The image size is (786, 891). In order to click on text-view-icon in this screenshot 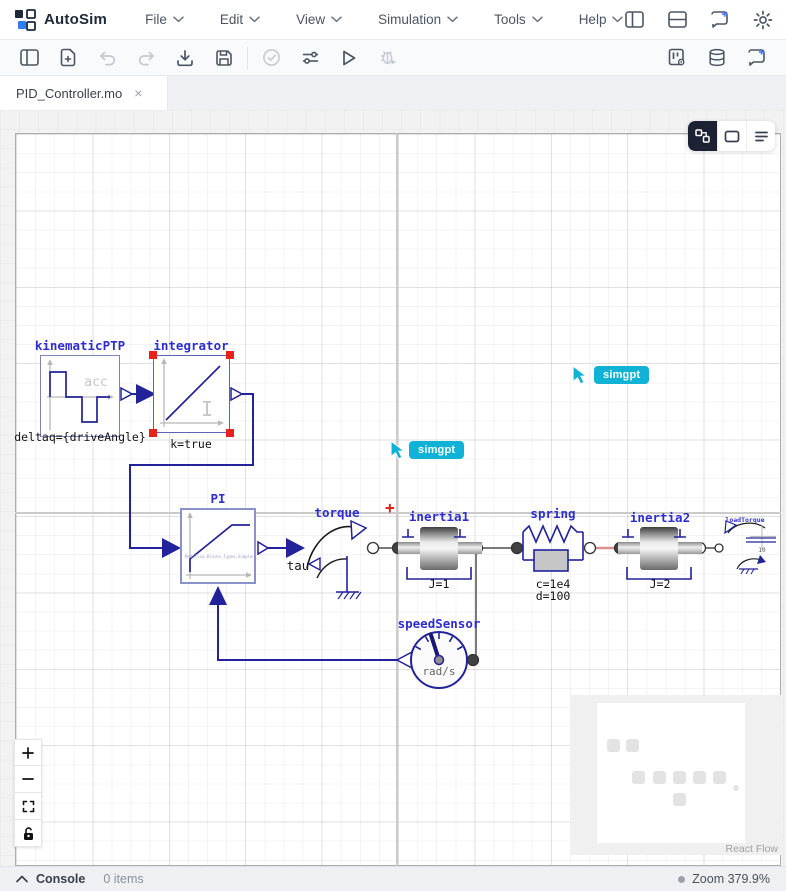, I will do `click(761, 136)`.